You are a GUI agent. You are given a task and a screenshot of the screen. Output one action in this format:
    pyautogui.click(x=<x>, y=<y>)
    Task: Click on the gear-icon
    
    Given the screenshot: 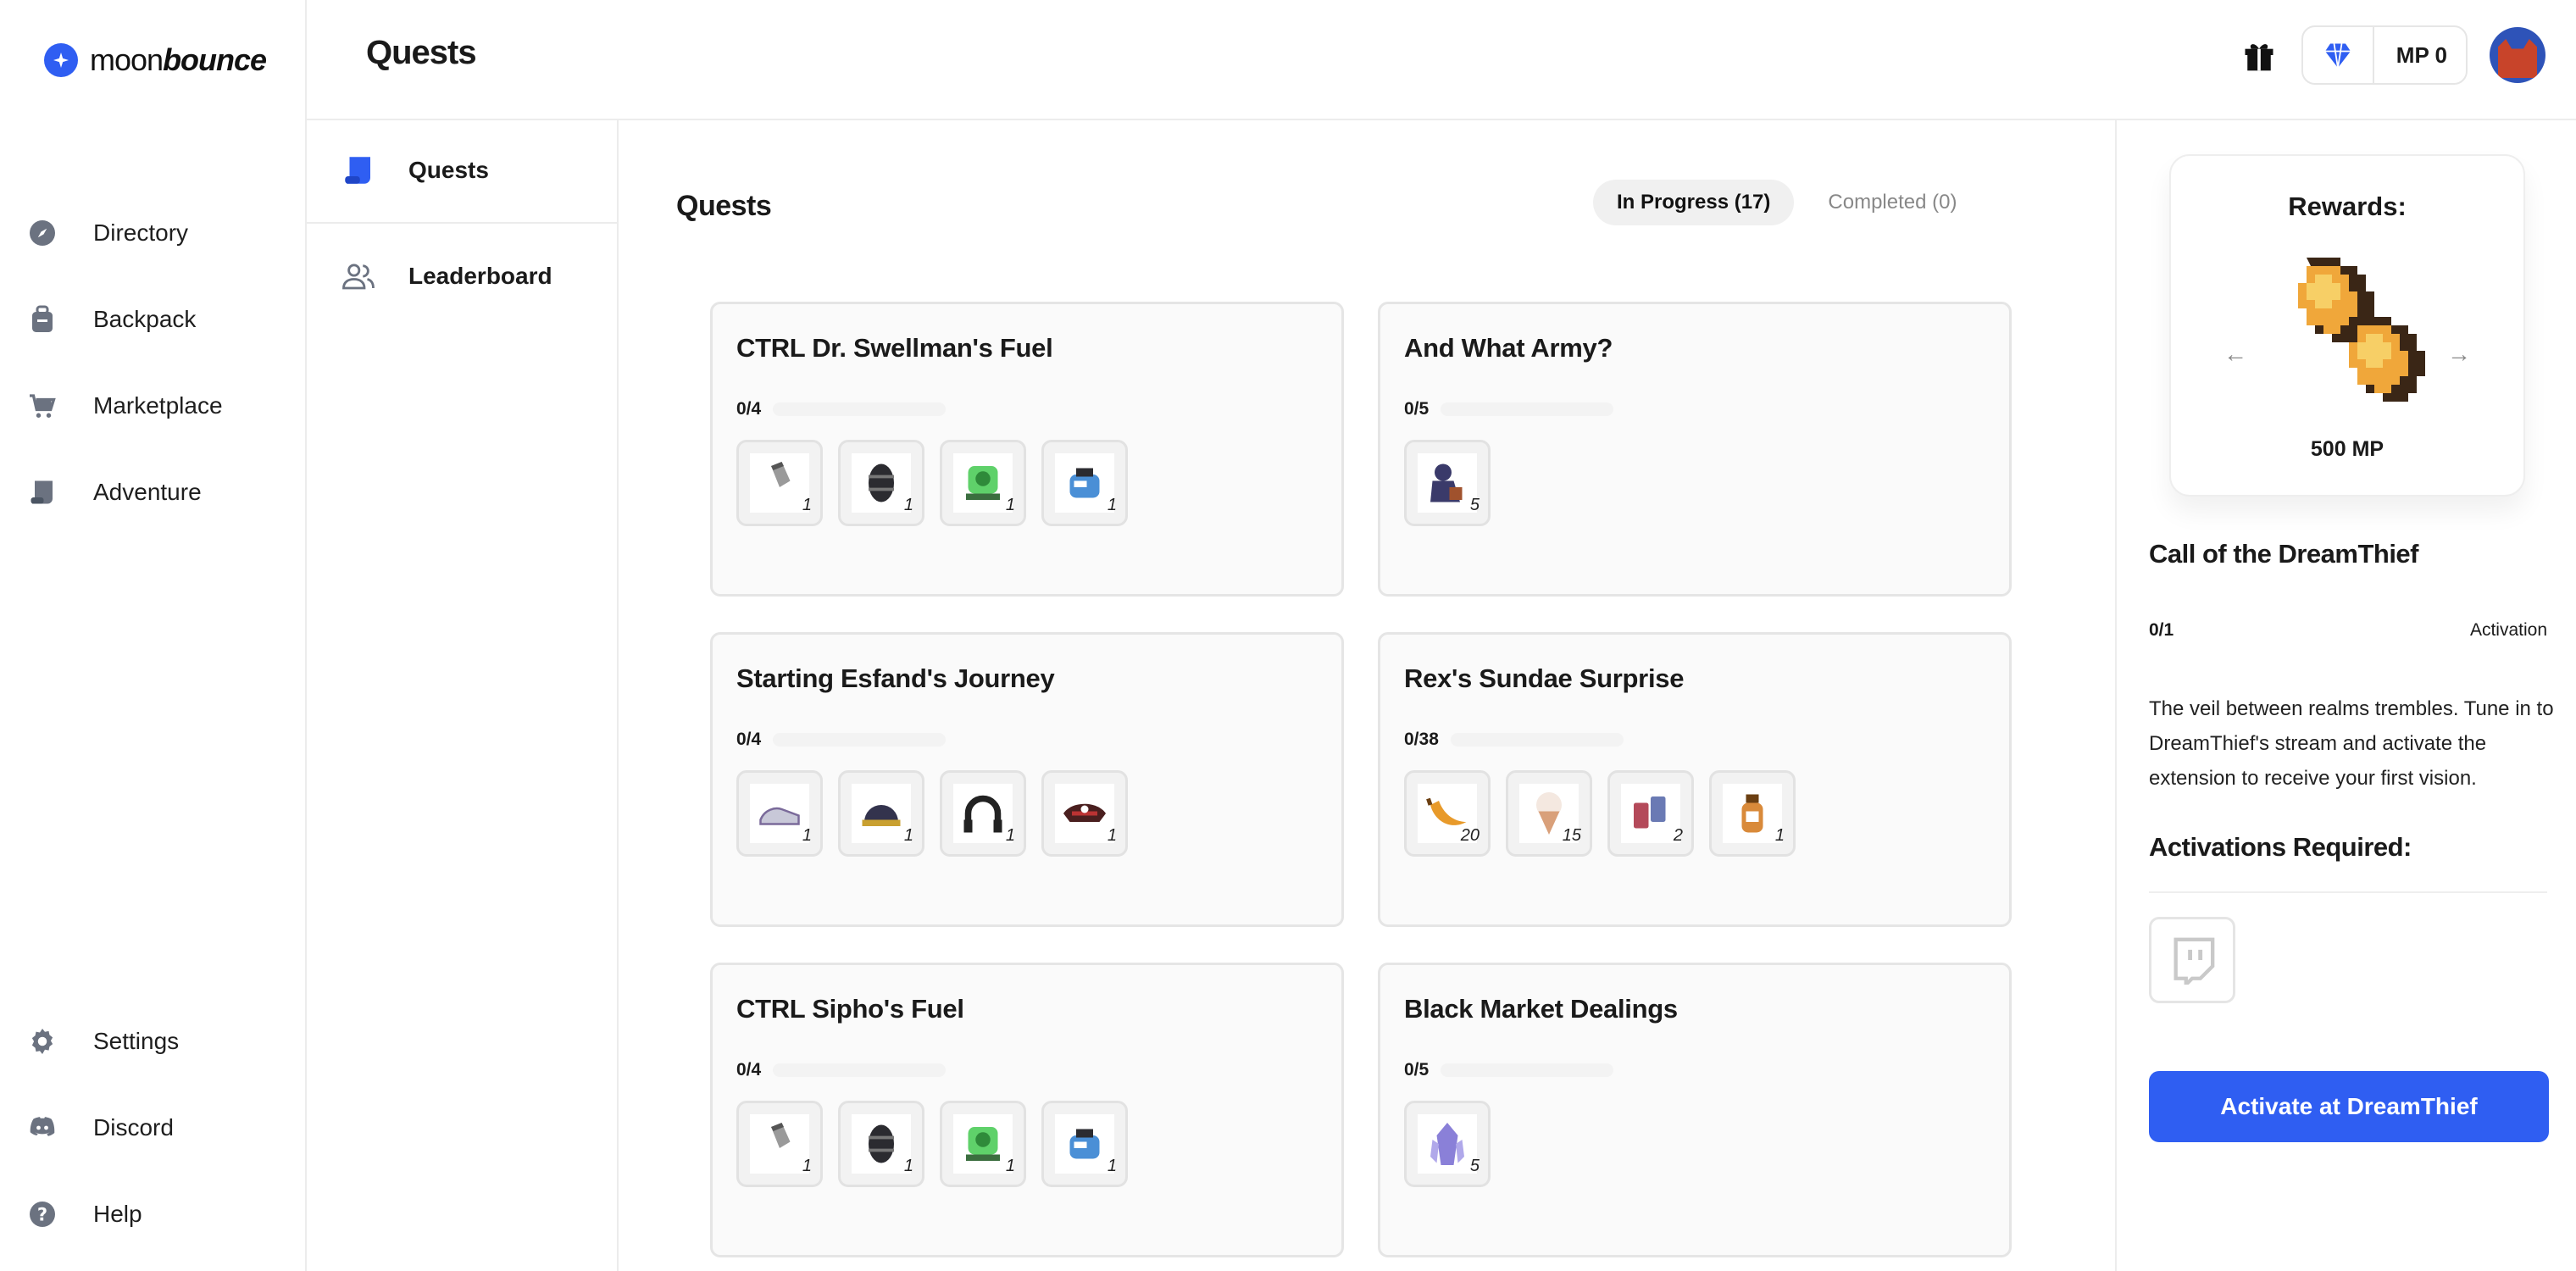 What is the action you would take?
    pyautogui.click(x=42, y=1041)
    